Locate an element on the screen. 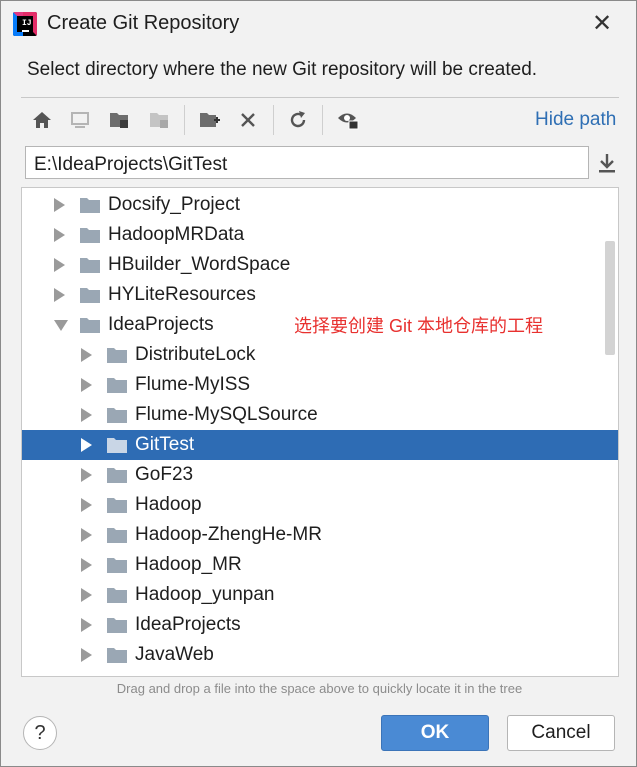  tree-item: Hadoop is located at coordinates (320, 505).